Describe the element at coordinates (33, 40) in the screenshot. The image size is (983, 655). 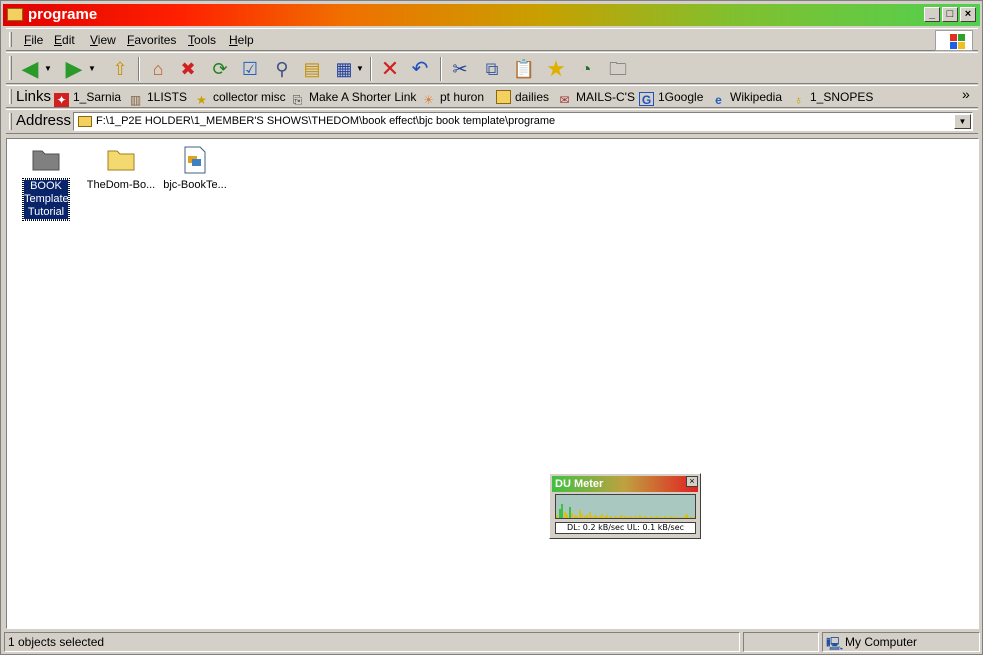
I see `menu-file: File` at that location.